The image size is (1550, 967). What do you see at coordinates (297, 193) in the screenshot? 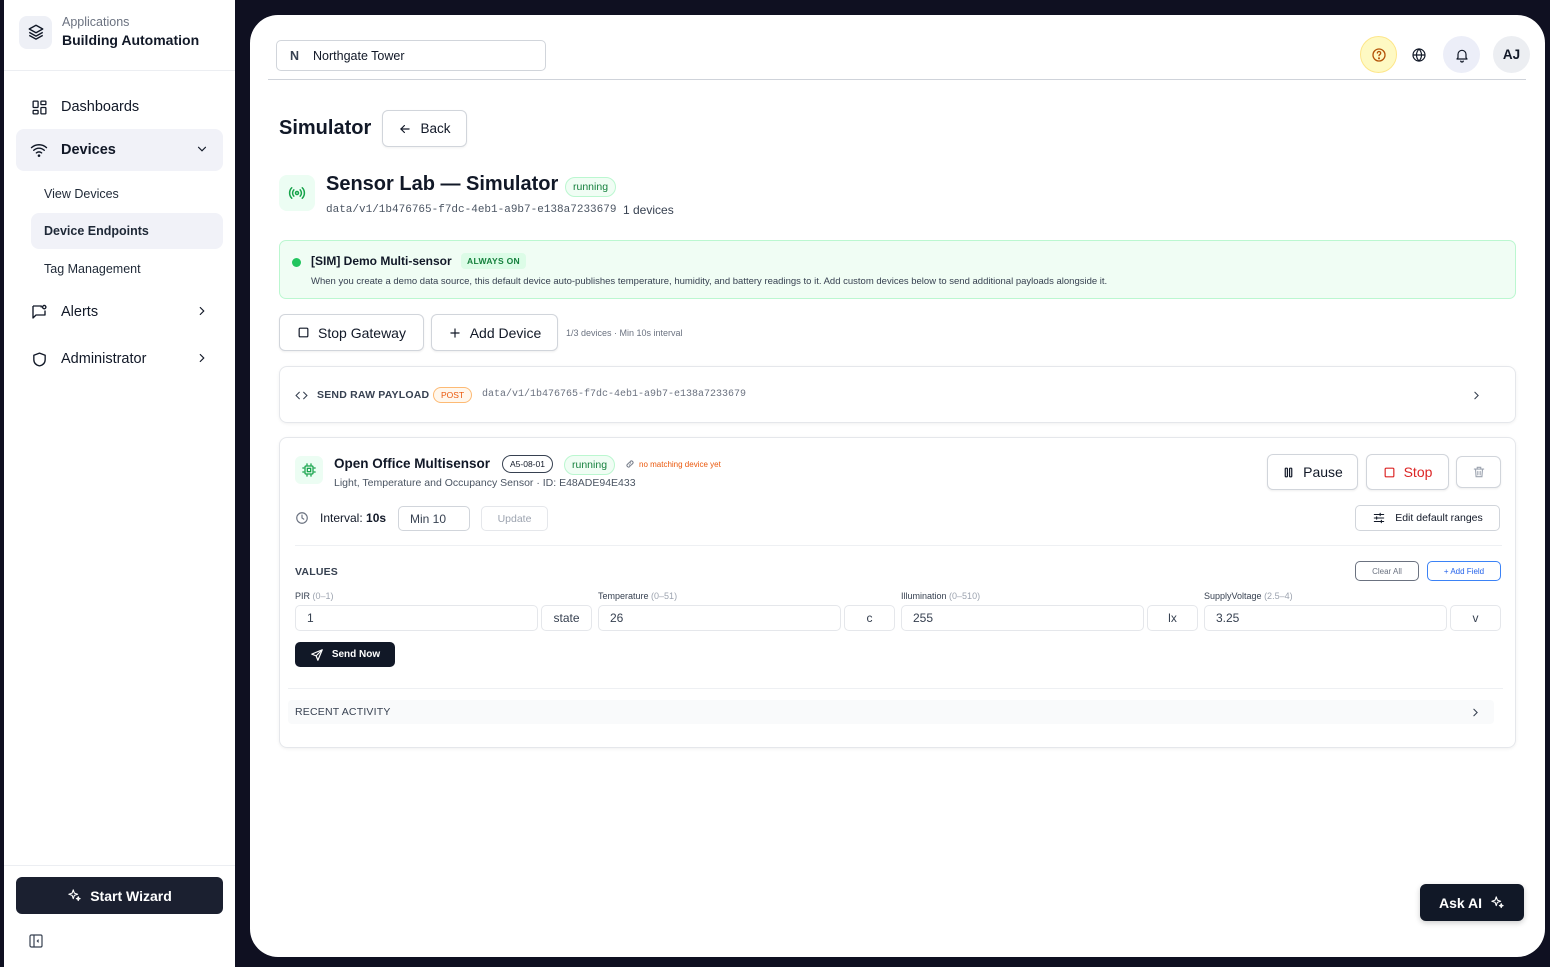
I see `broadcast-icon` at bounding box center [297, 193].